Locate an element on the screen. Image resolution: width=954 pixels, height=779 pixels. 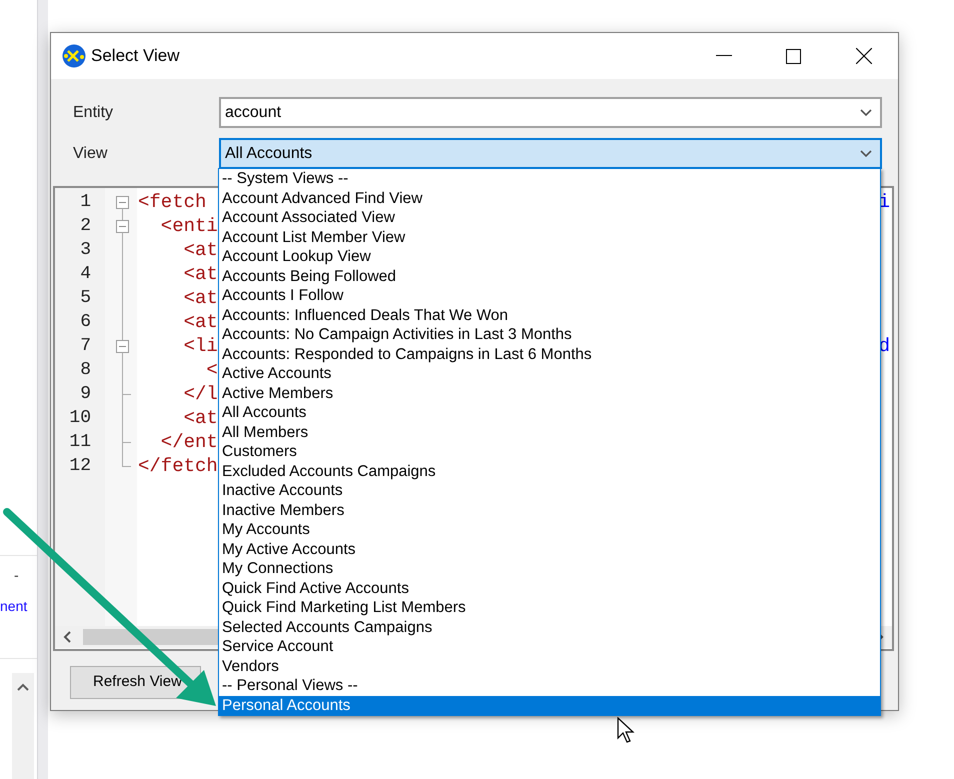
dropdown-item: Inactive Accounts is located at coordinates (549, 490).